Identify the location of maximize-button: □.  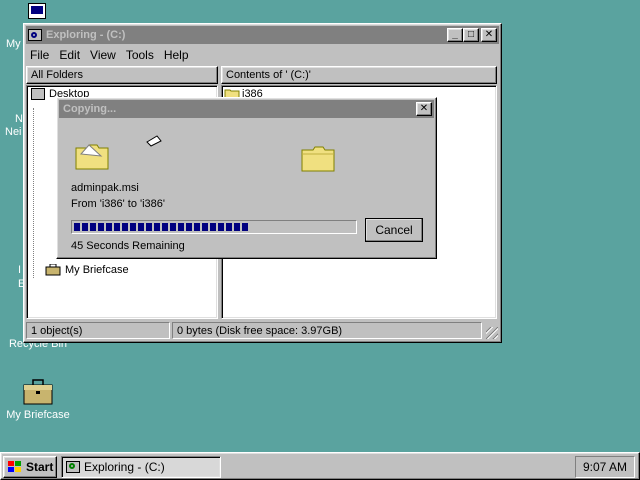
(471, 35).